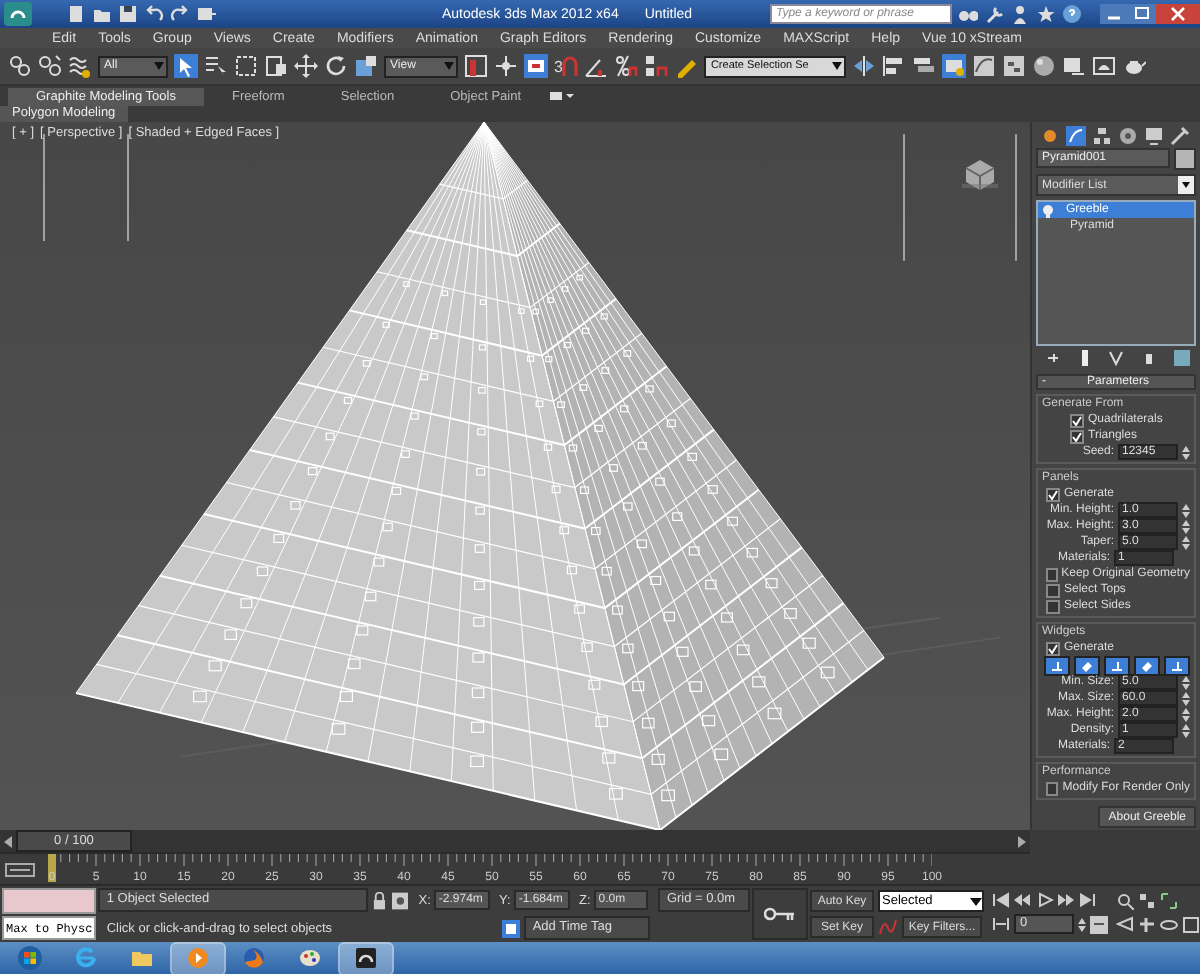  What do you see at coordinates (1169, 901) in the screenshot?
I see `zoom-extents-icon` at bounding box center [1169, 901].